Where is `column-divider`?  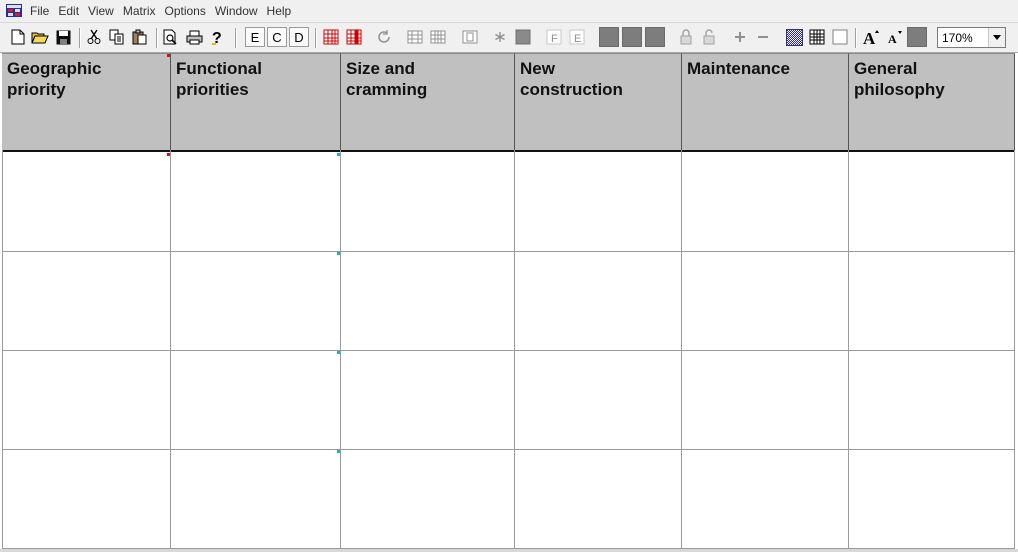
column-divider is located at coordinates (1014, 351).